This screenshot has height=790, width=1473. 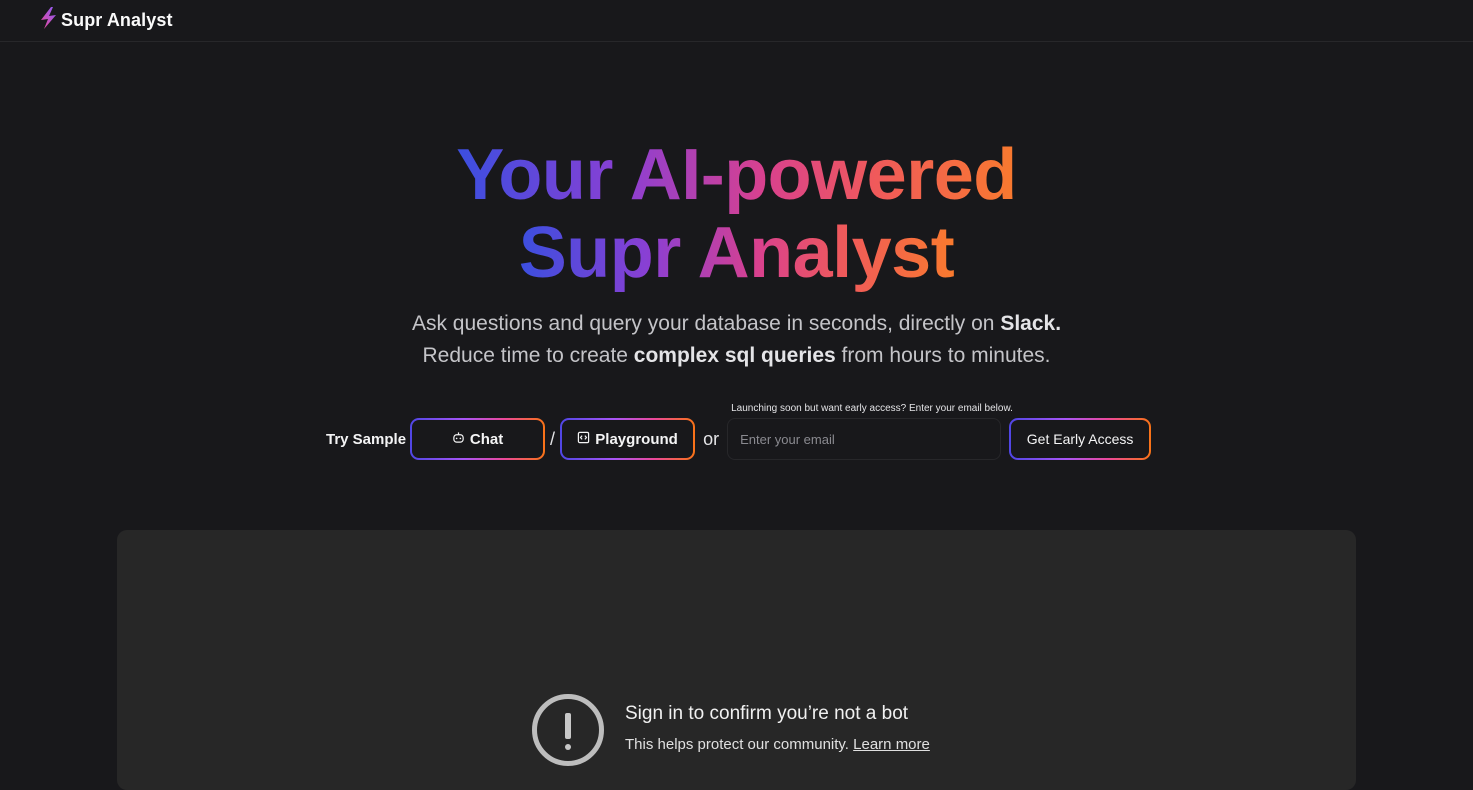 What do you see at coordinates (891, 744) in the screenshot?
I see `learn-more-link: Learn more` at bounding box center [891, 744].